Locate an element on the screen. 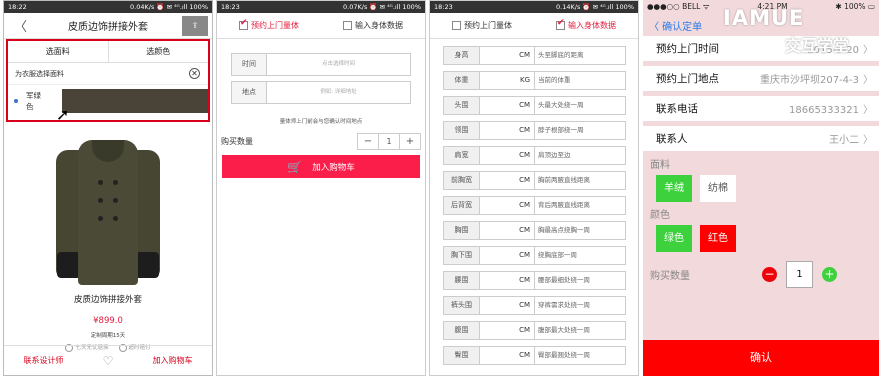  checked-icon is located at coordinates (560, 24).